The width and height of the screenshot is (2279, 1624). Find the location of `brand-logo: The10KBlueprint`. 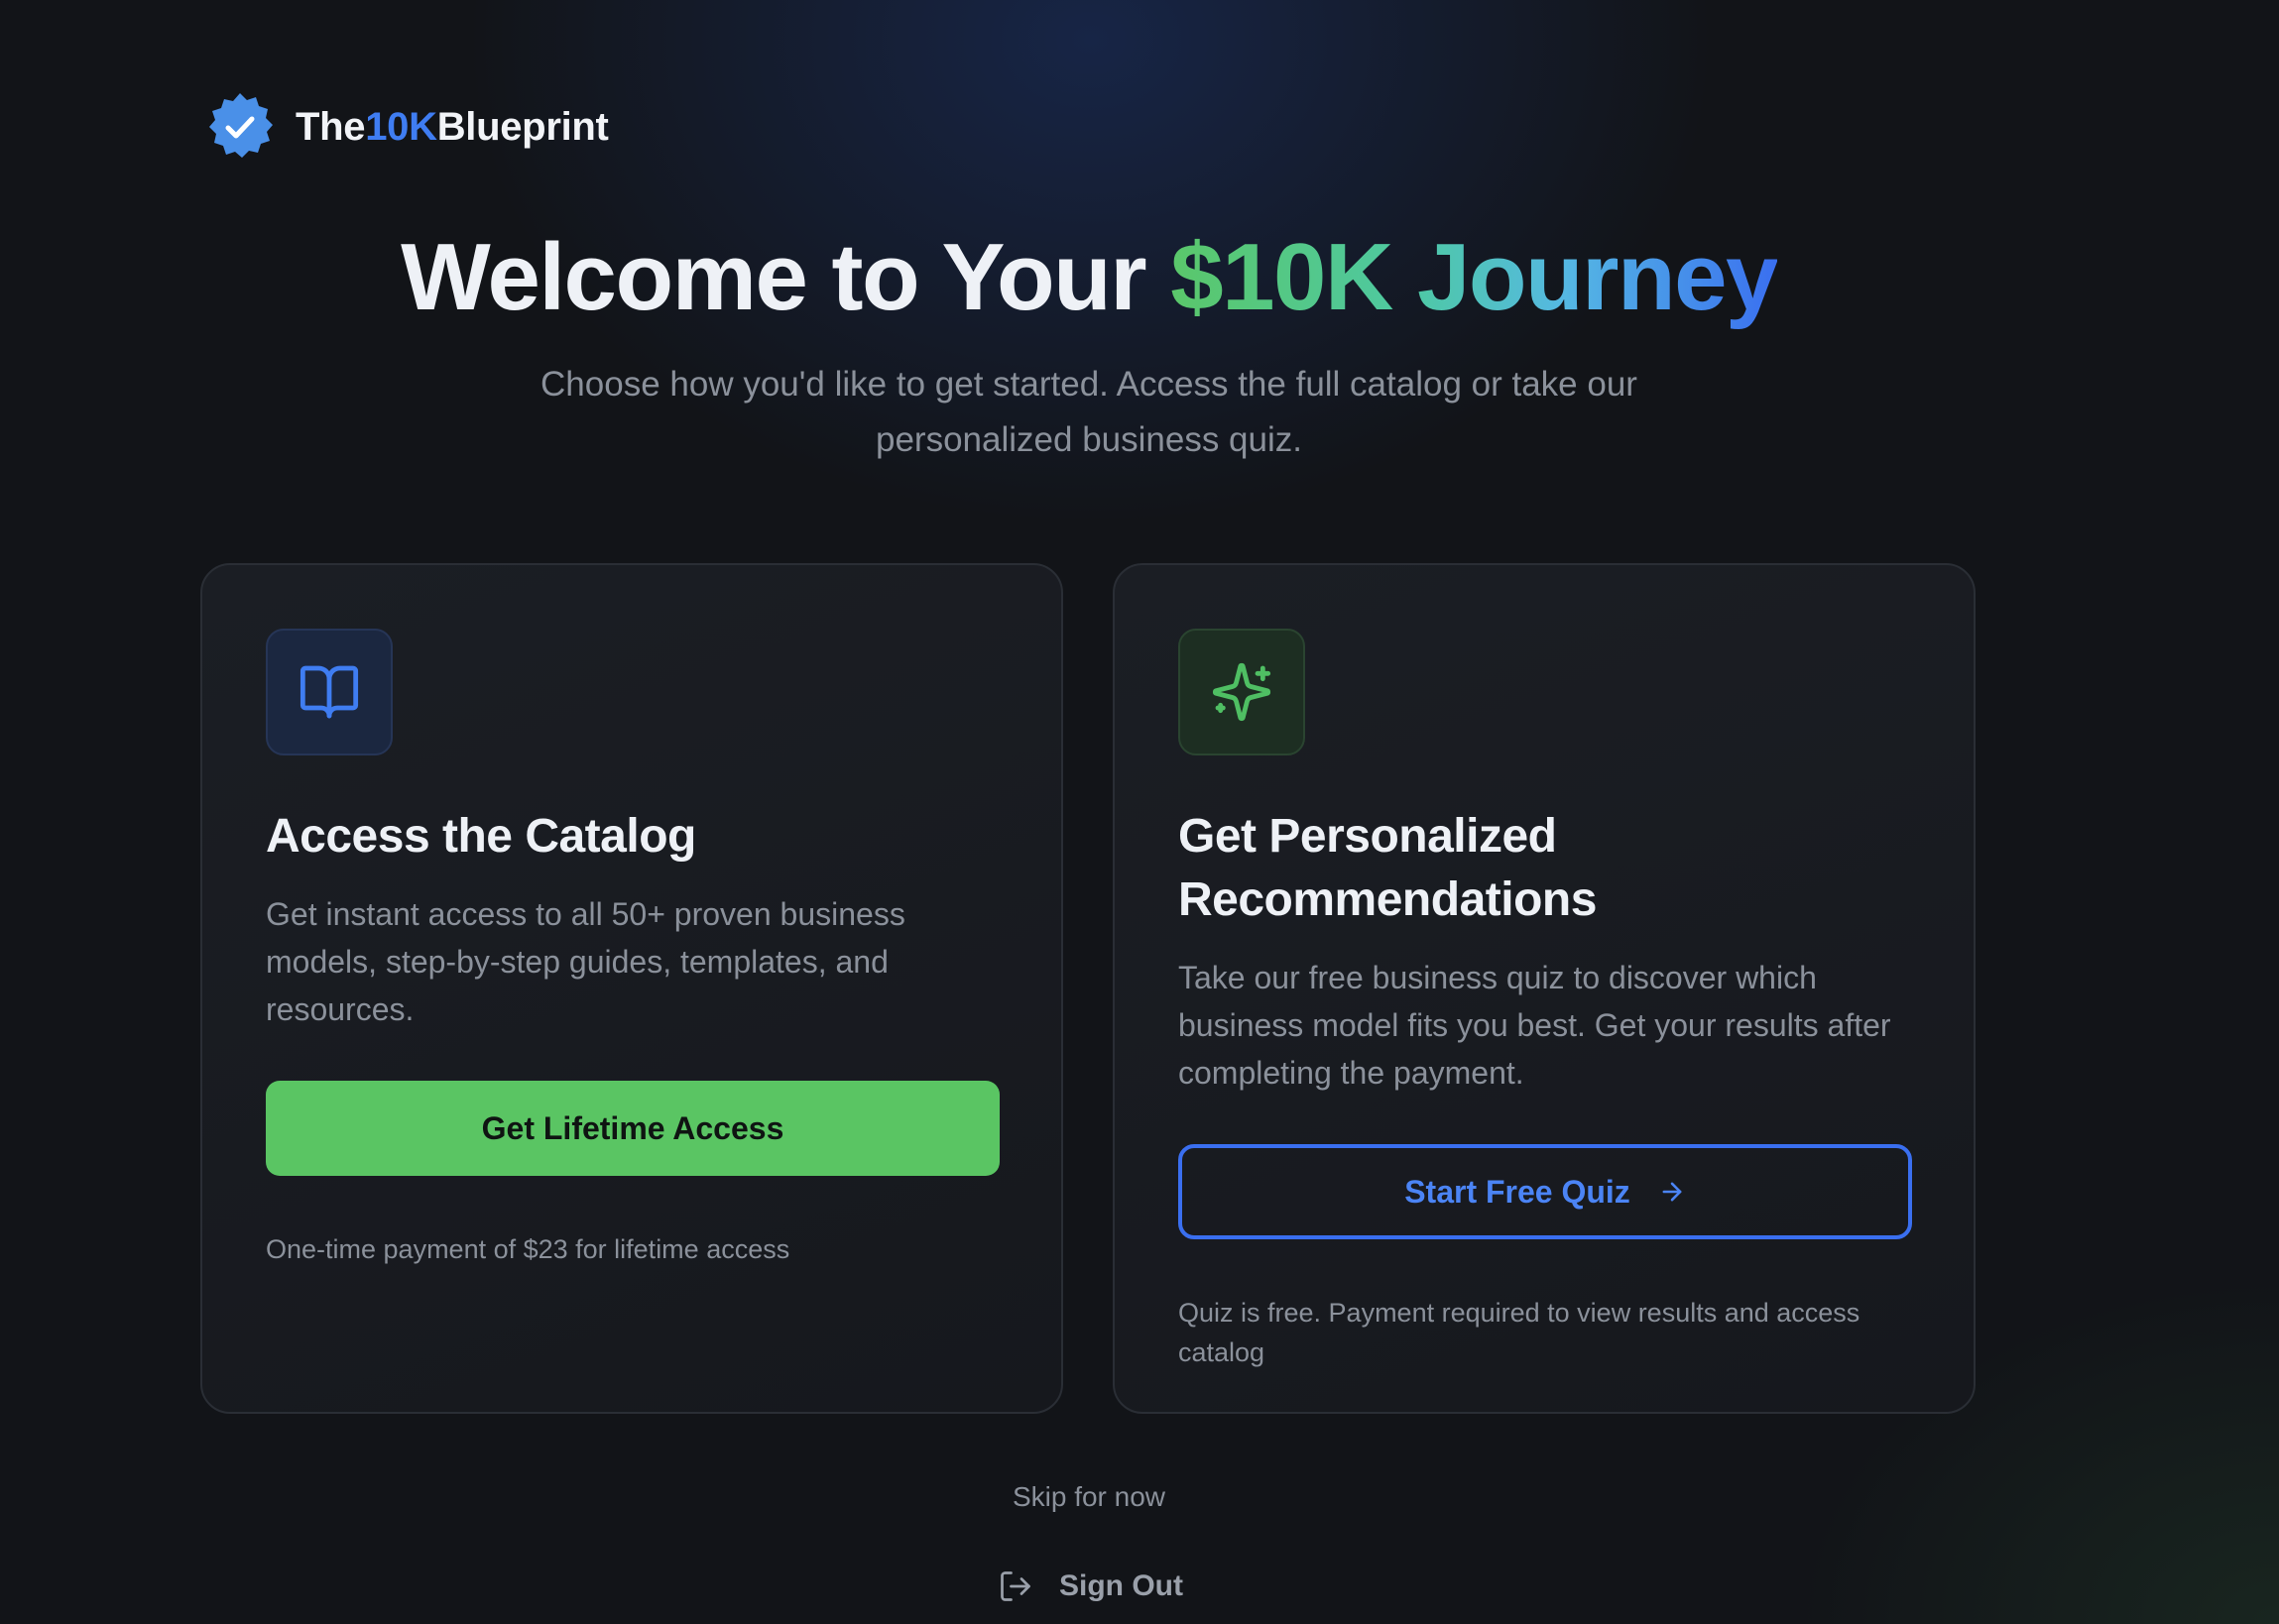

brand-logo: The10KBlueprint is located at coordinates (406, 127).